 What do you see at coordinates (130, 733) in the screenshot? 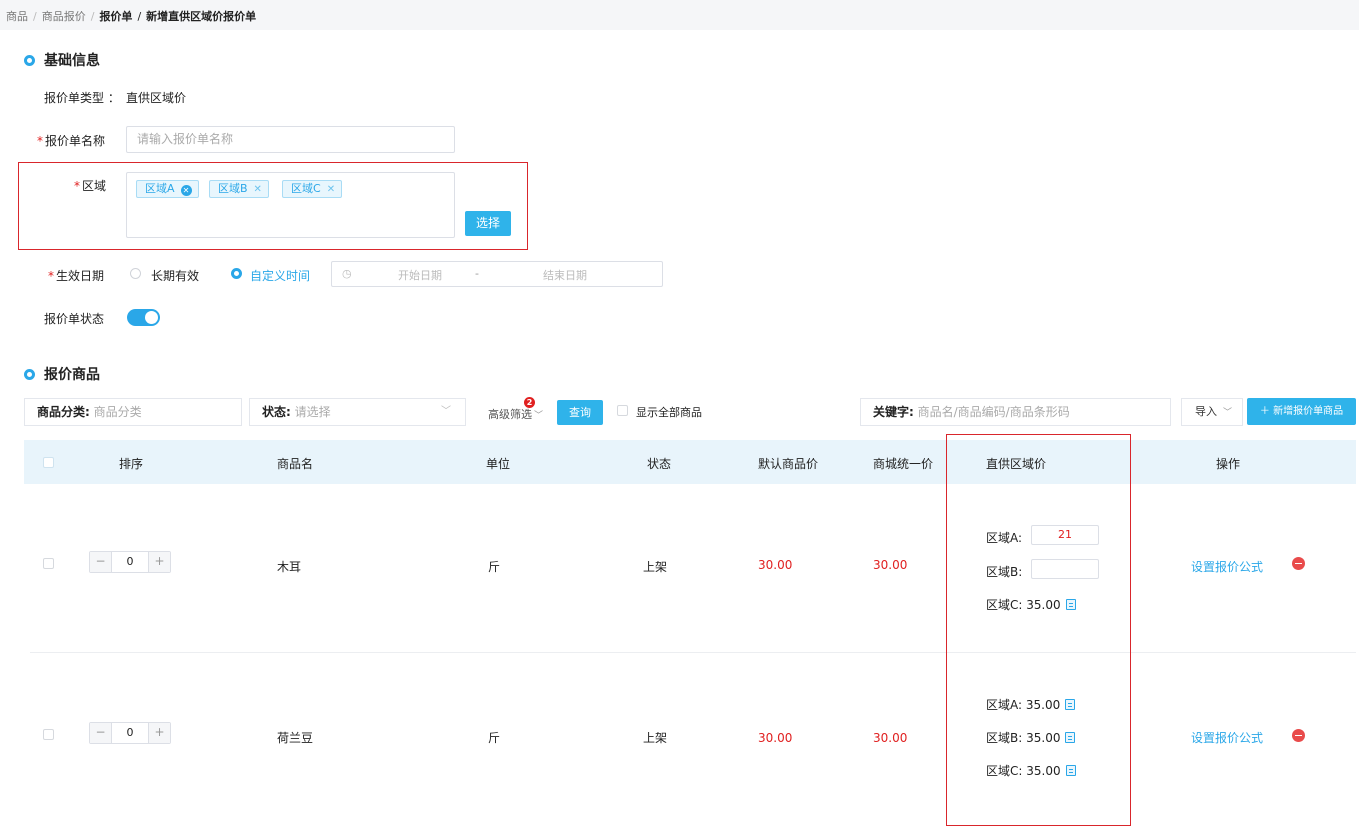
I see `row-2-sort-stepper: − 0 +` at bounding box center [130, 733].